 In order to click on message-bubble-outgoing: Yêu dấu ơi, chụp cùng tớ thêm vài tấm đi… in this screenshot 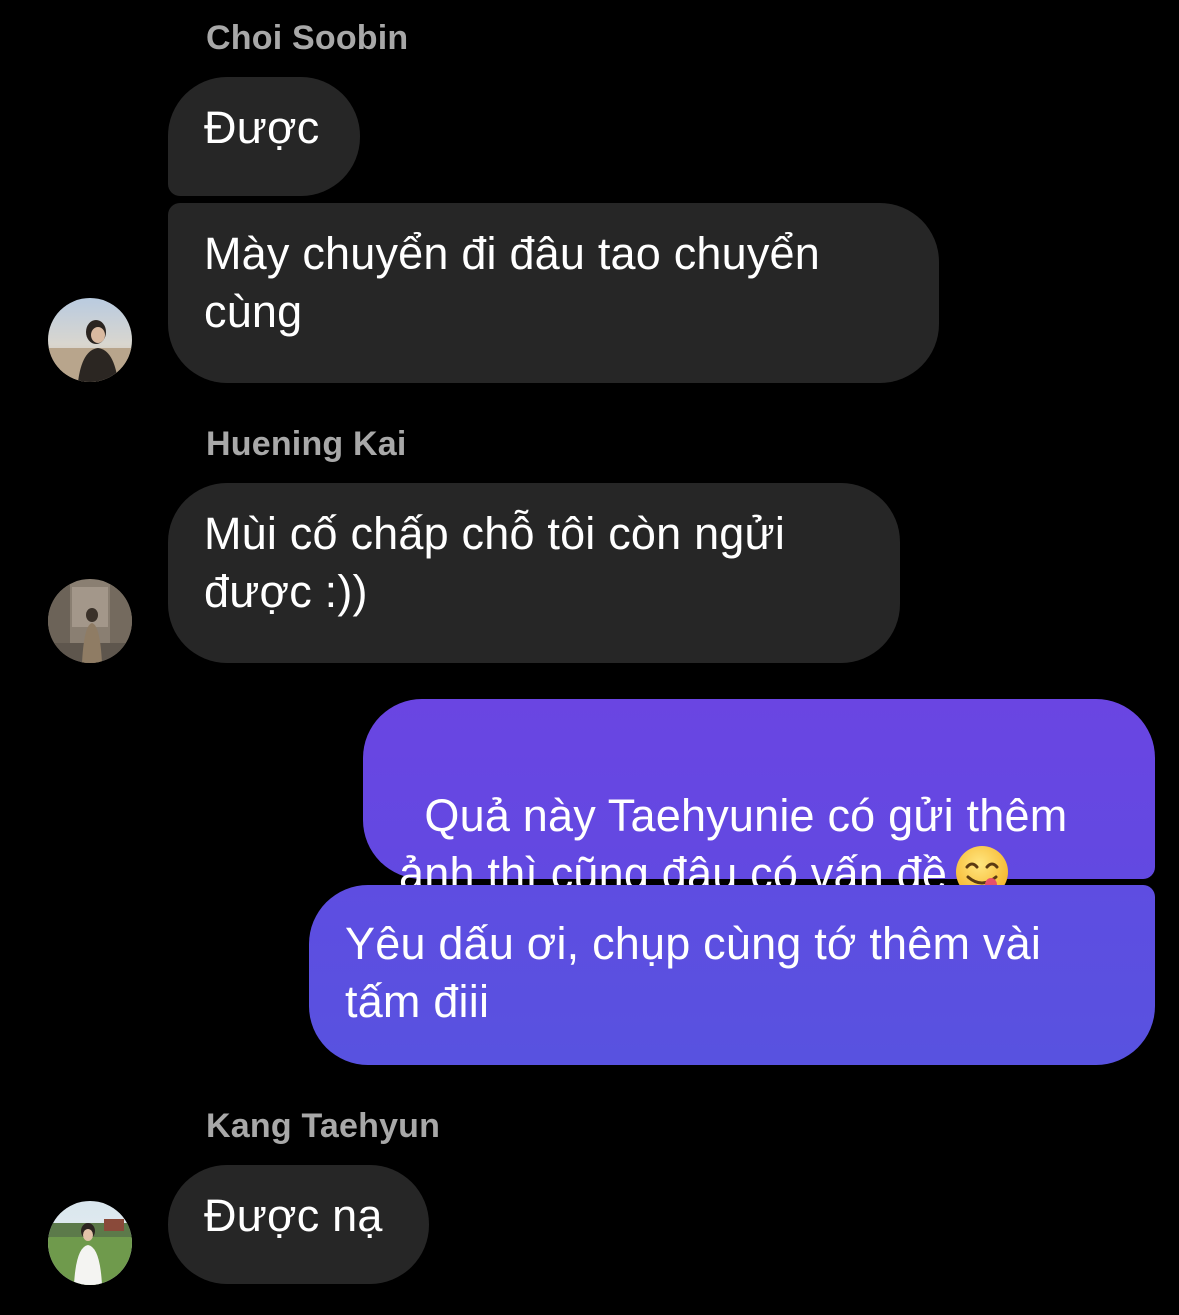, I will do `click(732, 975)`.